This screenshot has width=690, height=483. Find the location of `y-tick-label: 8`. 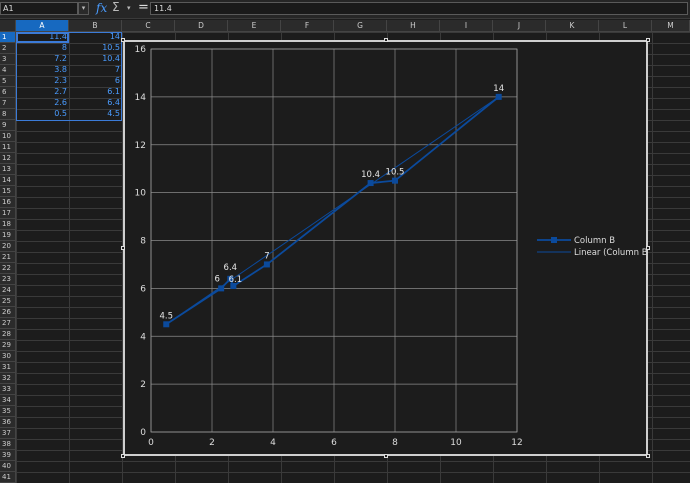

y-tick-label: 8 is located at coordinates (143, 242).